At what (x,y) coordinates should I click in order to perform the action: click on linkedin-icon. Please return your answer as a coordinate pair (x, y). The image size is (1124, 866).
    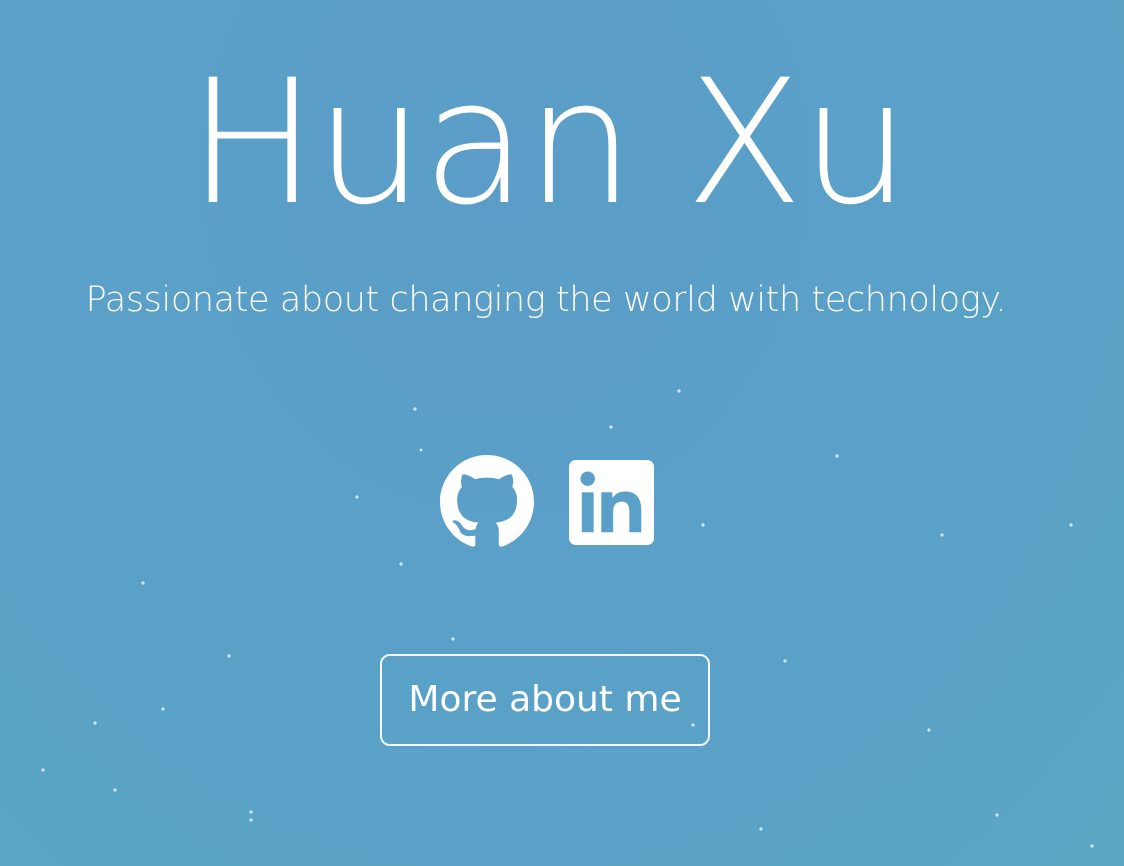
    Looking at the image, I should click on (611, 502).